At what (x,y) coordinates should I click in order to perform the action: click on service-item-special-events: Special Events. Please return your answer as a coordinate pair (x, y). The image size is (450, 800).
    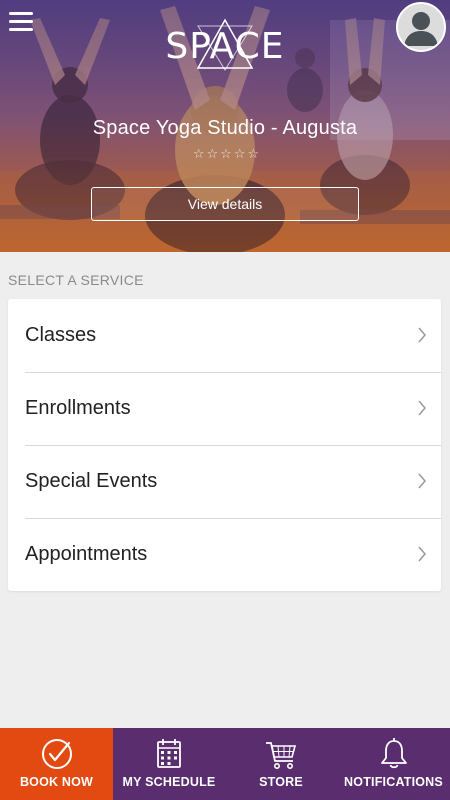
    Looking at the image, I should click on (233, 481).